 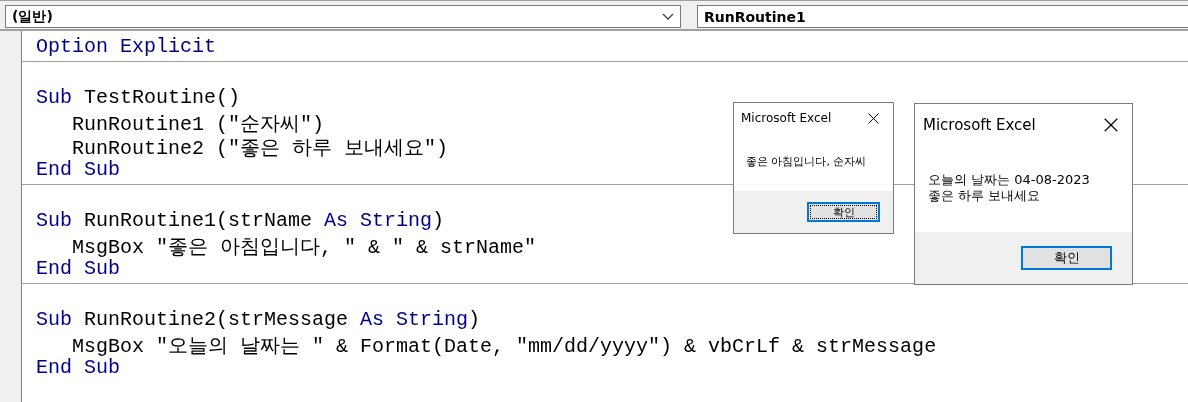 What do you see at coordinates (806, 161) in the screenshot?
I see `dialog-message: 좋은 아침입니다, 순자씨` at bounding box center [806, 161].